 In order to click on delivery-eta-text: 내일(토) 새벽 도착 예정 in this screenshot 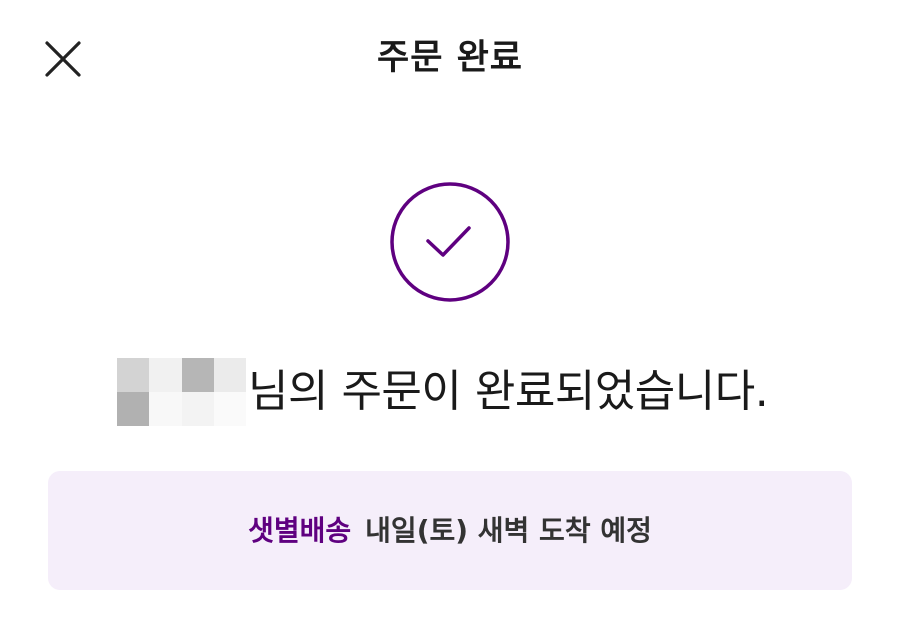, I will do `click(508, 530)`.